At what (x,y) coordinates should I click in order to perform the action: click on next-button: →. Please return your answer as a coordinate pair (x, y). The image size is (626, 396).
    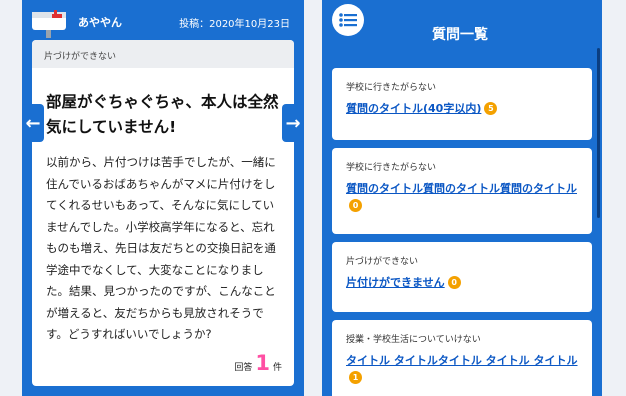
    Looking at the image, I should click on (293, 123).